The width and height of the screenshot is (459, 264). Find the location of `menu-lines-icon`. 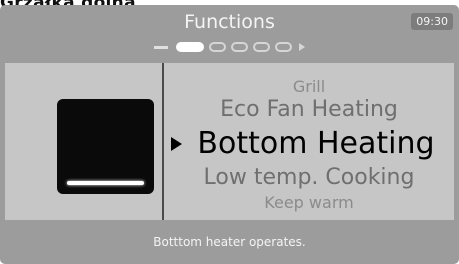

menu-lines-icon is located at coordinates (161, 47).